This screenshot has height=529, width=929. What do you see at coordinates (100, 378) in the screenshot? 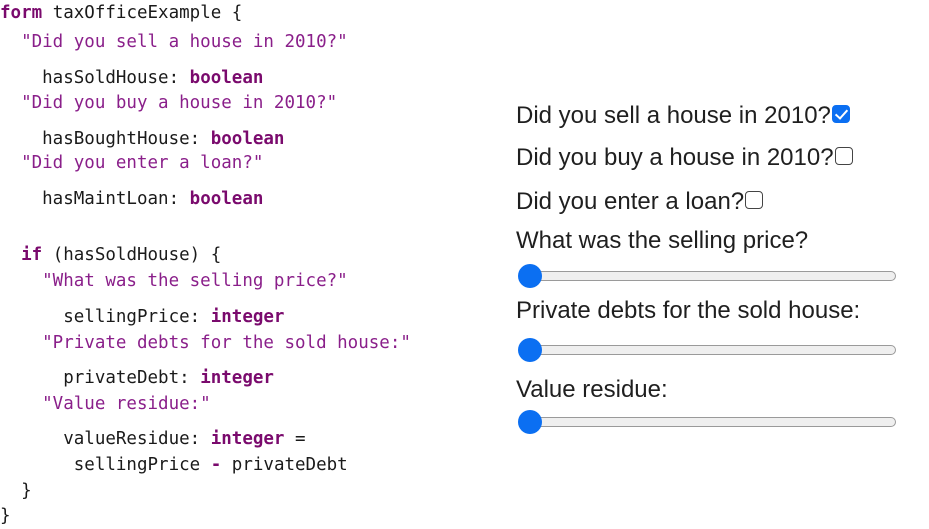
I see `code-text: privateDebt:` at bounding box center [100, 378].